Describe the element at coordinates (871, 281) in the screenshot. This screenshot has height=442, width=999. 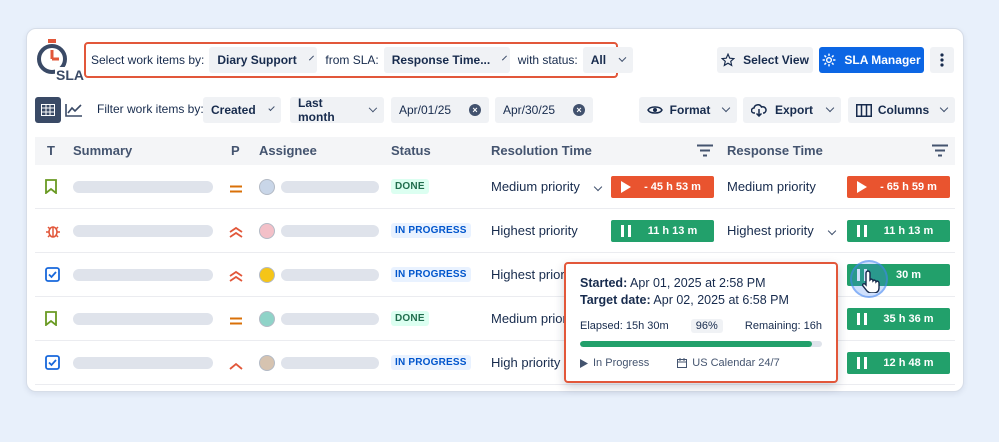
I see `hand-cursor-icon` at that location.